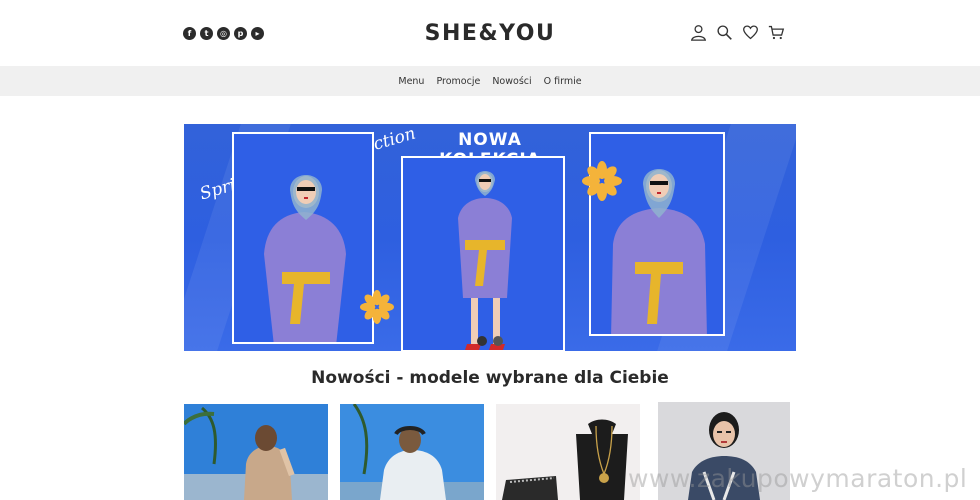 Image resolution: width=980 pixels, height=500 pixels. What do you see at coordinates (511, 81) in the screenshot?
I see `nav-item-nowosci: Nowości` at bounding box center [511, 81].